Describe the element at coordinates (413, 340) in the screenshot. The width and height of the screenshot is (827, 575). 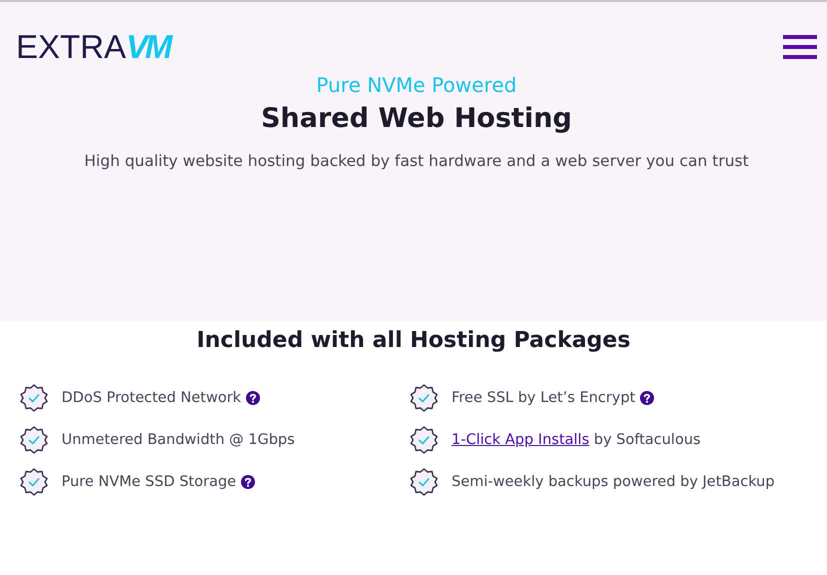
I see `section-title: Included with all Hosting Packages` at that location.